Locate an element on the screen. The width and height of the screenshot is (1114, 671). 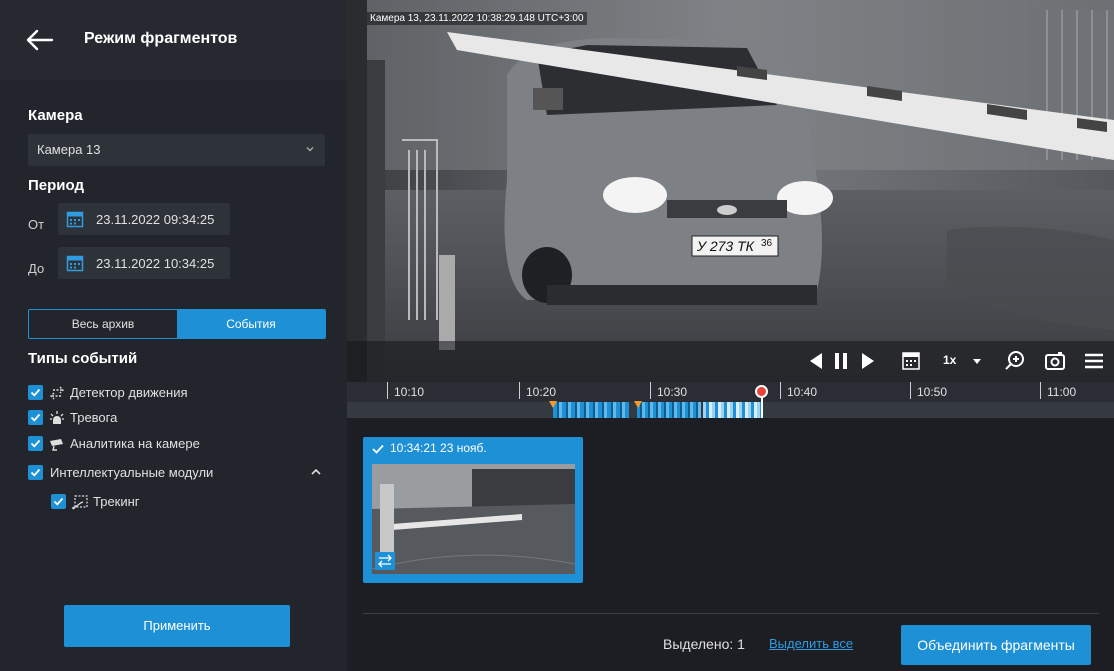
panel-header: Режим фрагментов is located at coordinates (173, 40).